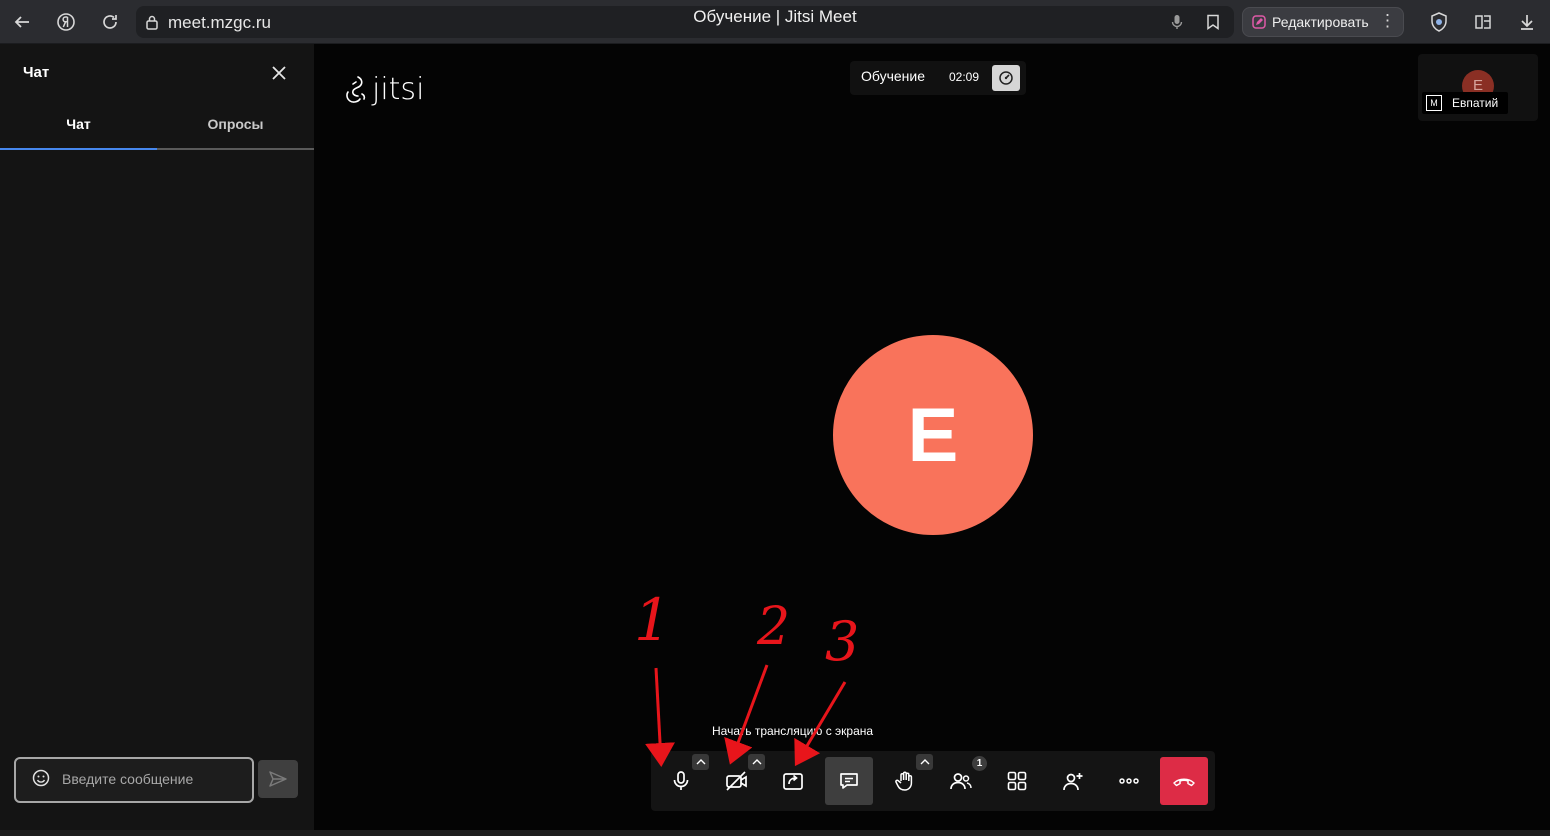  I want to click on meeting-toolbar: 1, so click(933, 781).